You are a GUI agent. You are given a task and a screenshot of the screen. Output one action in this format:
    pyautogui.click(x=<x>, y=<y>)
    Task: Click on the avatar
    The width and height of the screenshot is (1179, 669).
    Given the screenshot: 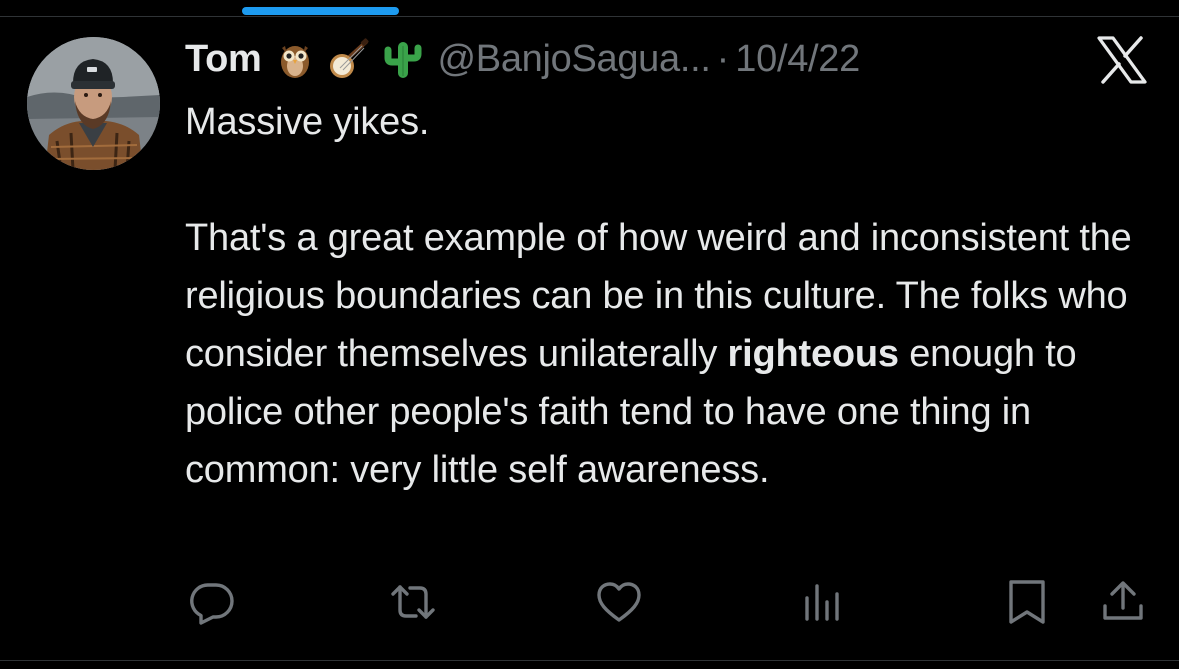 What is the action you would take?
    pyautogui.click(x=93, y=103)
    